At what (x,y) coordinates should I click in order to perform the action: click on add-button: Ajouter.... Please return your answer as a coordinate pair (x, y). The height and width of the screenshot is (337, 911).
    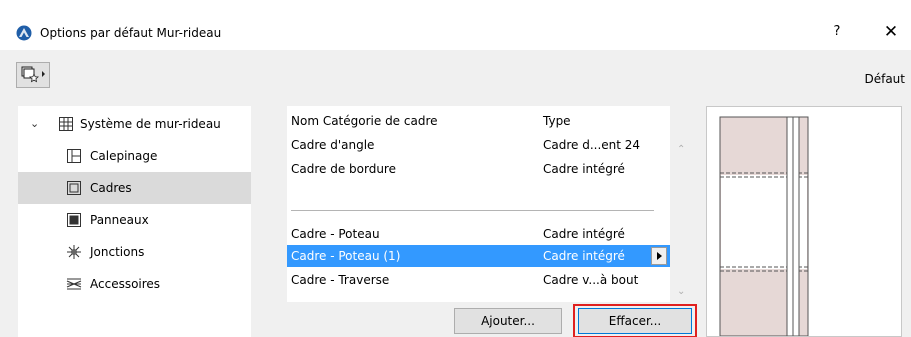
    Looking at the image, I should click on (508, 321).